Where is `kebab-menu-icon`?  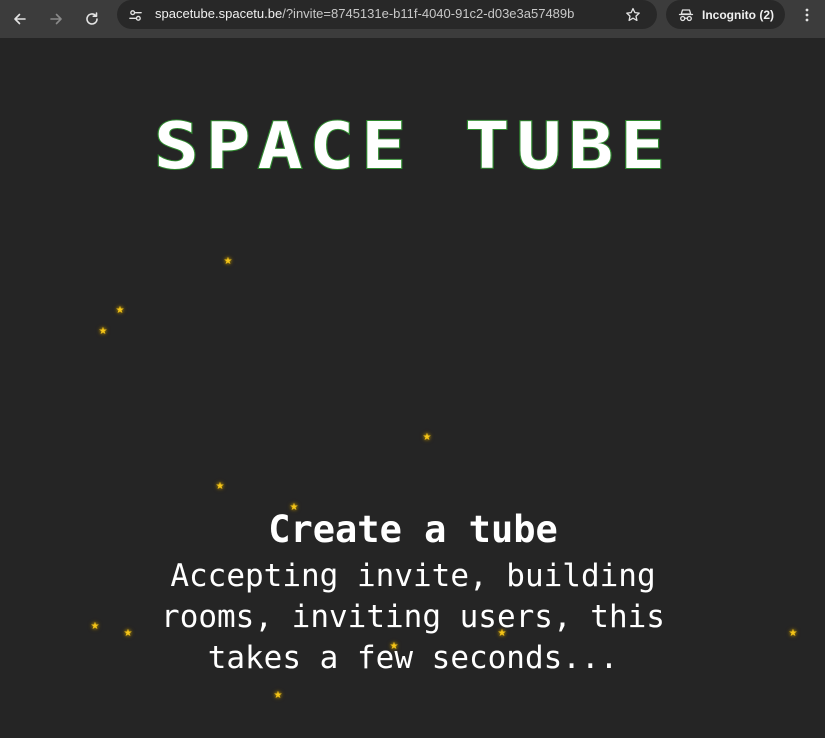
kebab-menu-icon is located at coordinates (807, 15).